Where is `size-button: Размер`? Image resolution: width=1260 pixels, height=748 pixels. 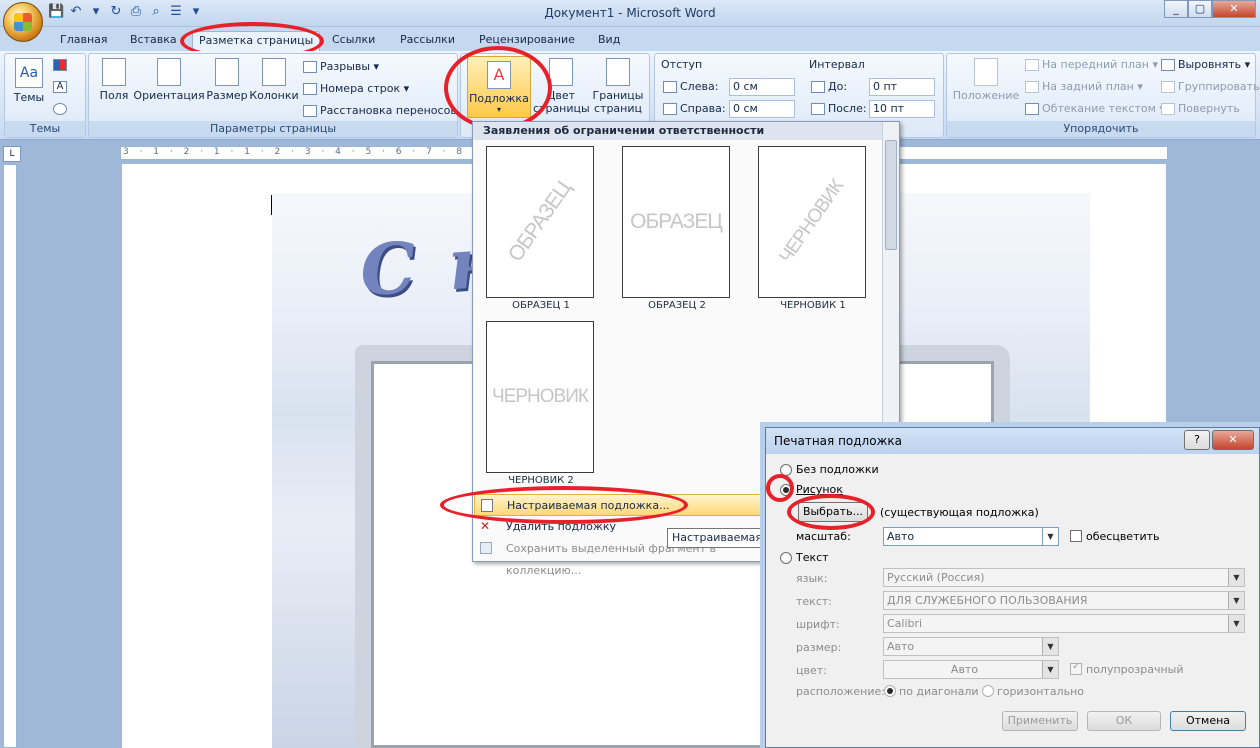
size-button: Размер is located at coordinates (227, 80).